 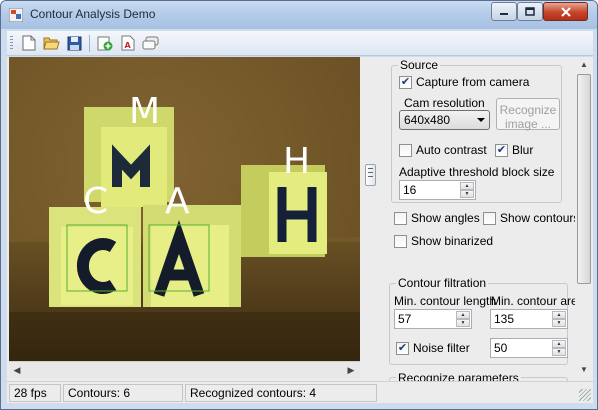 I want to click on templates-button, so click(x=150, y=43).